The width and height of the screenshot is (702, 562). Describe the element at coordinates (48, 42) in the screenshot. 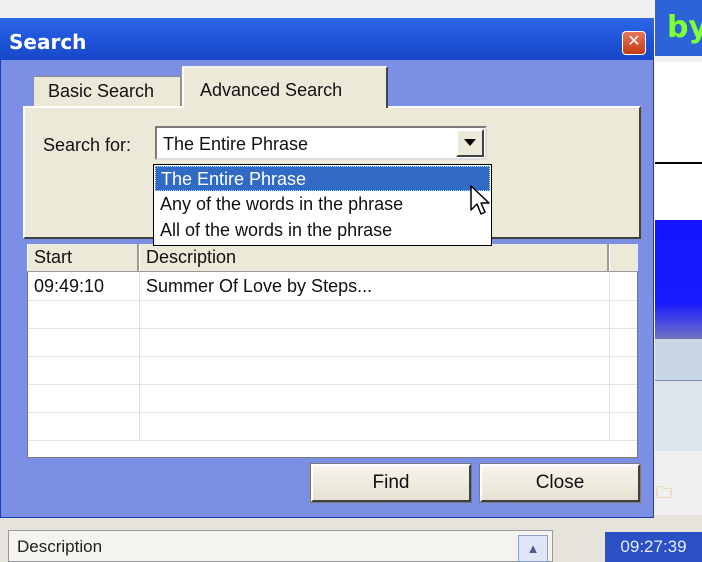

I see `dialog-title: Search` at that location.